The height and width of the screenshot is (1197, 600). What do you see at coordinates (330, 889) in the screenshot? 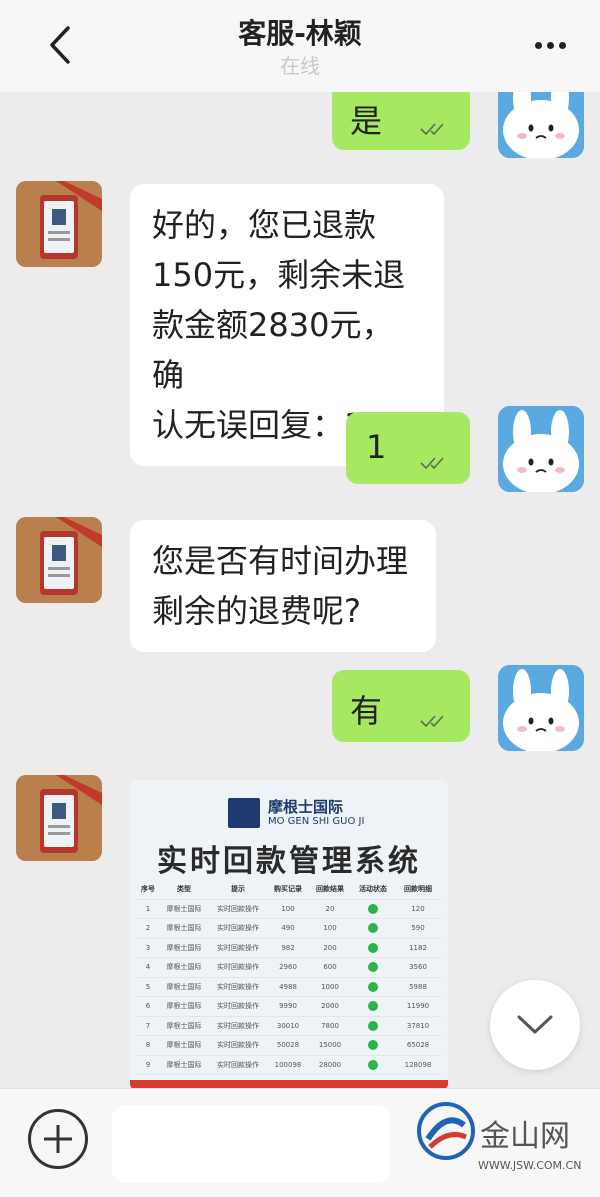
I see `column-header: 回款结果` at bounding box center [330, 889].